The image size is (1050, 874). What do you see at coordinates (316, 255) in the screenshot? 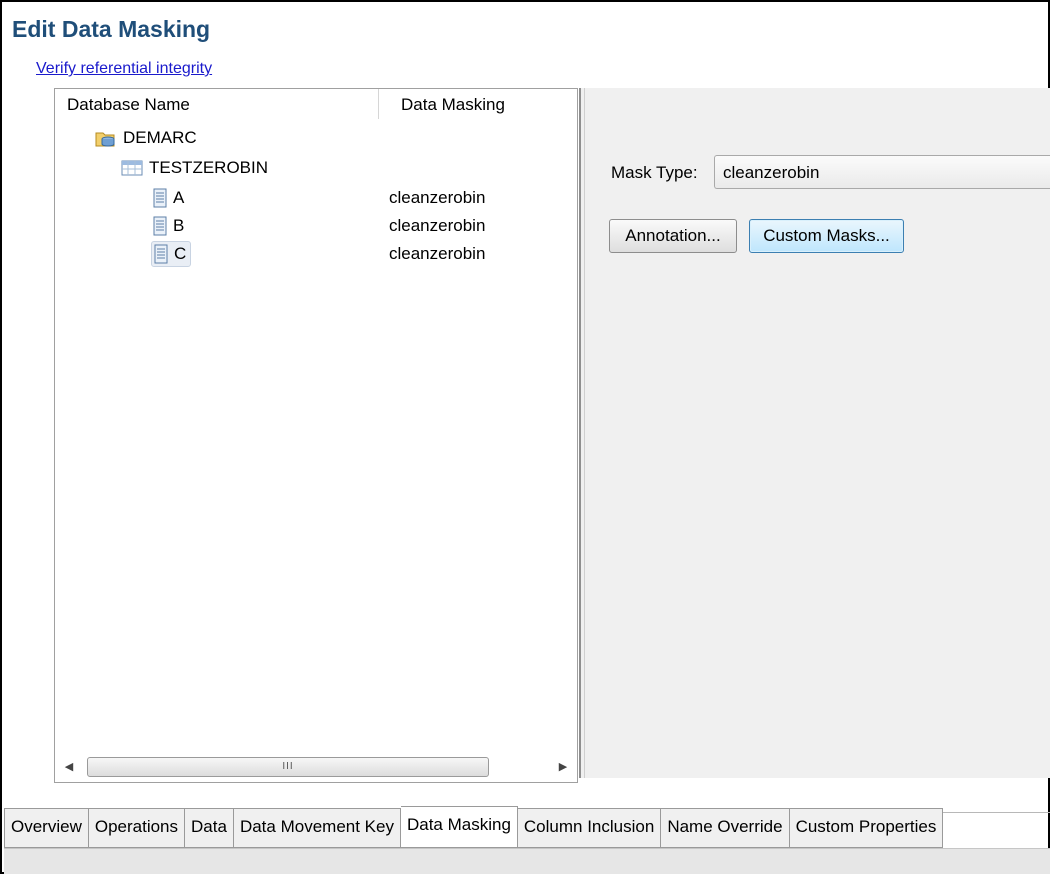
I see `tree-row-c: C cleanzerobin` at bounding box center [316, 255].